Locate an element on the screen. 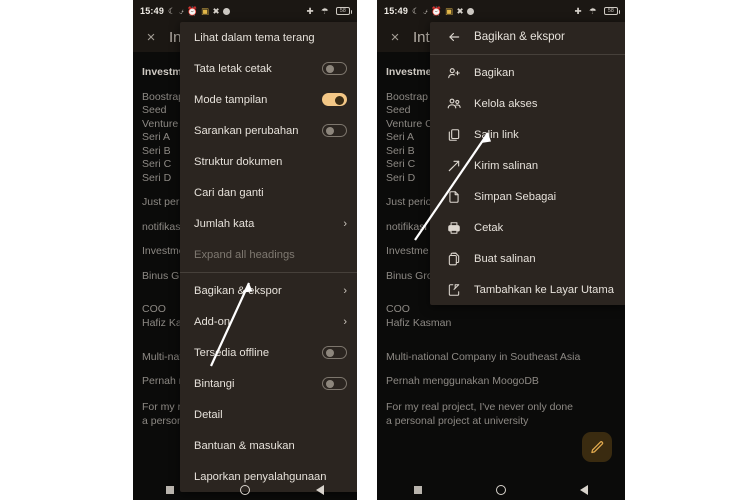 The width and height of the screenshot is (750, 500). menu-item-light-theme: Lihat dalam tema terang is located at coordinates (268, 37).